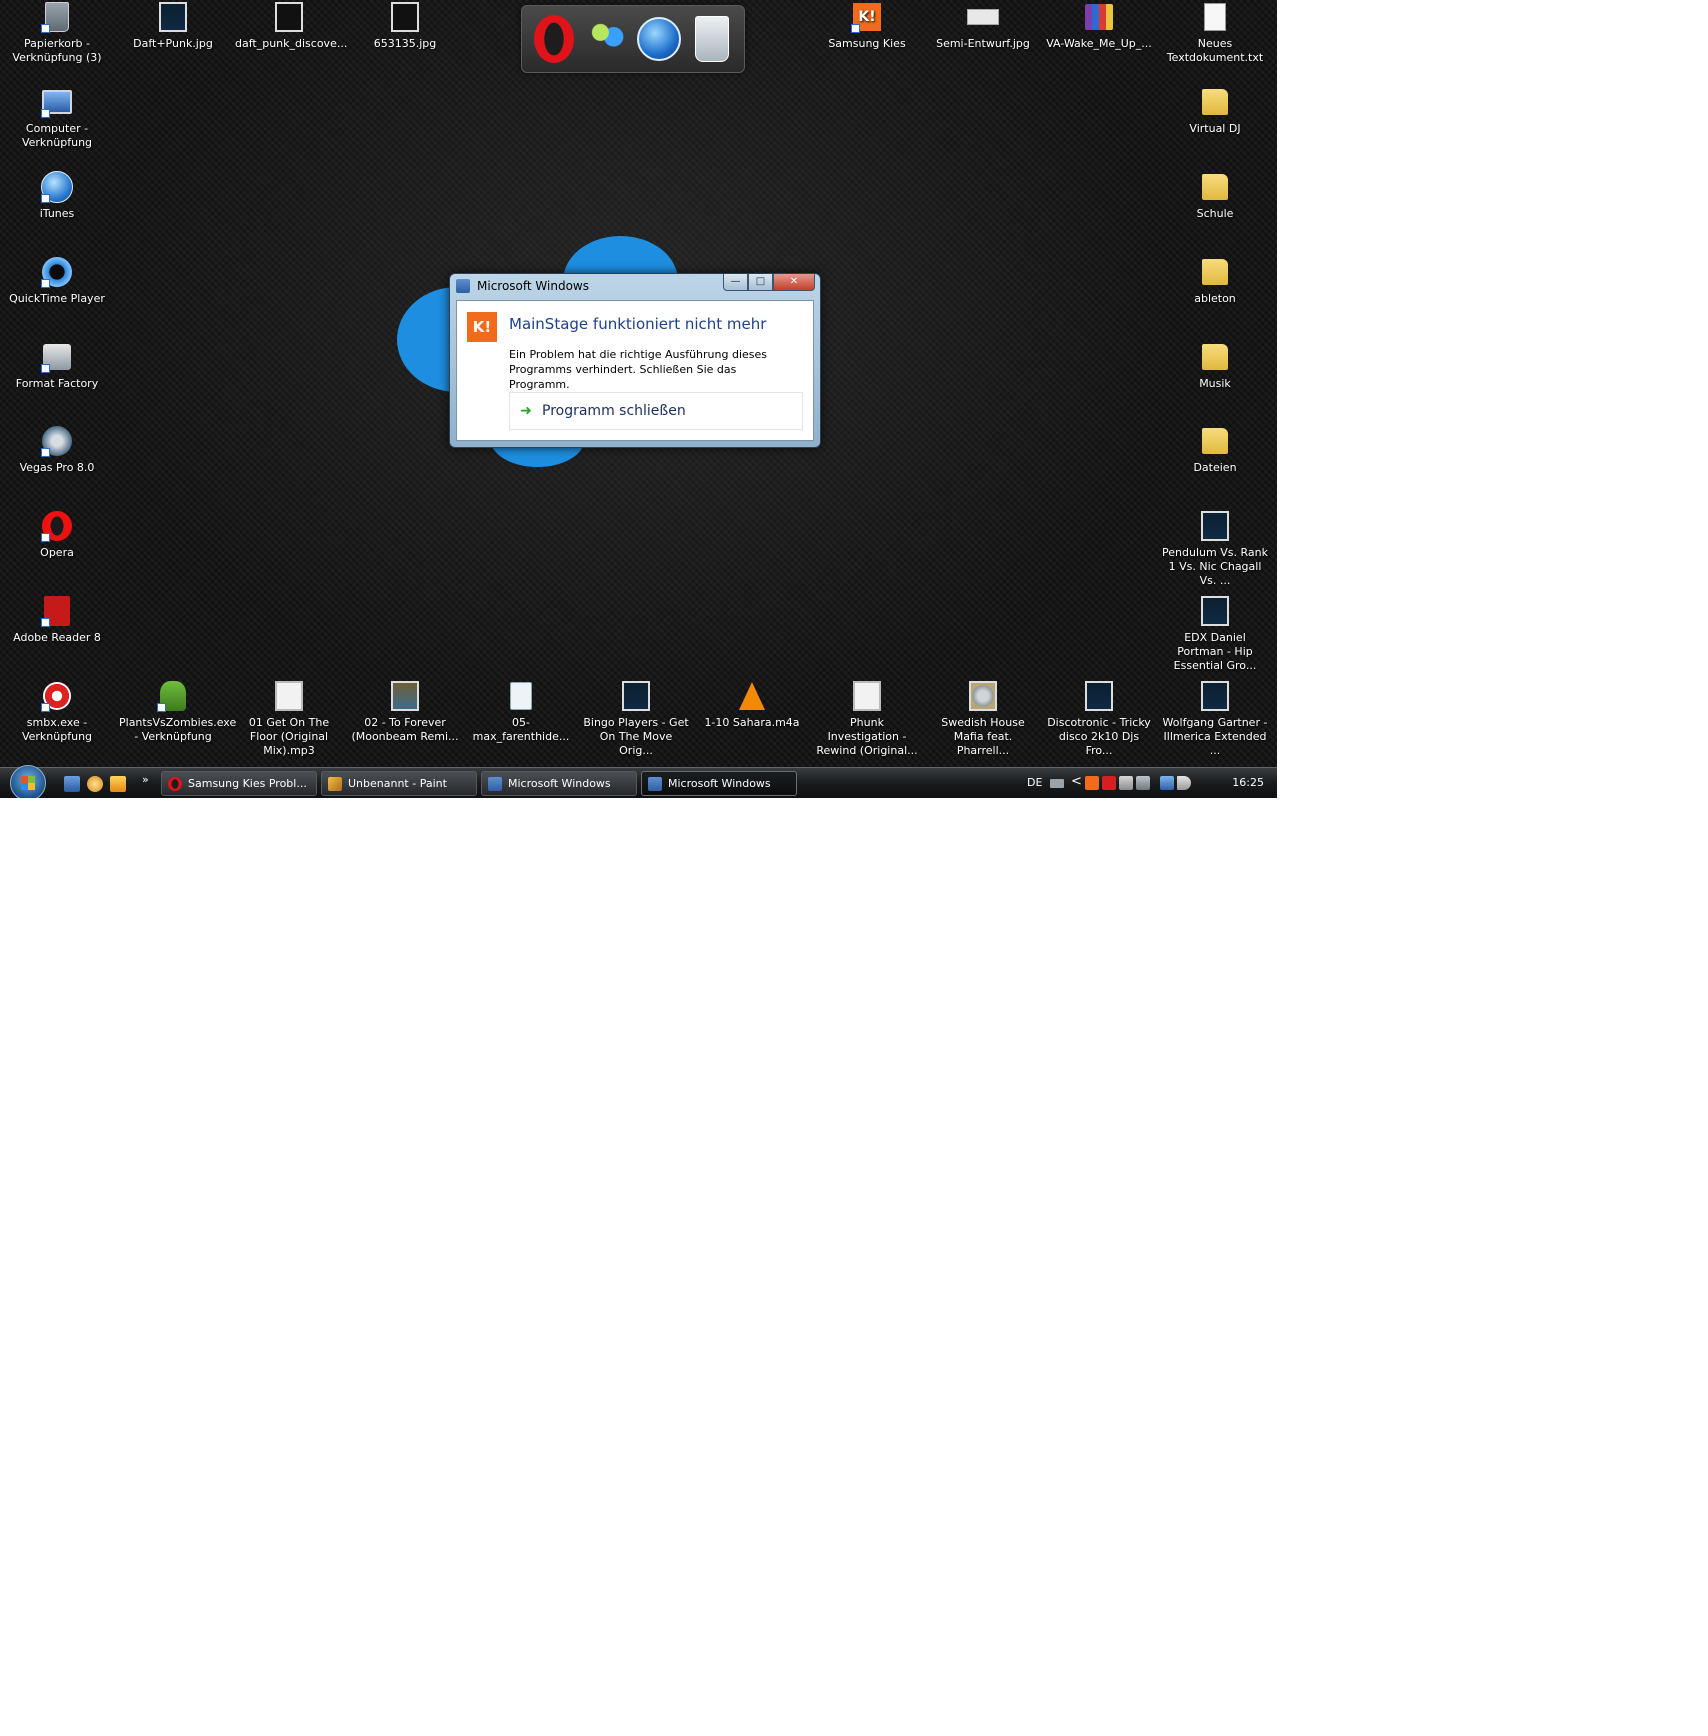 The width and height of the screenshot is (1708, 1736). What do you see at coordinates (173, 26) in the screenshot?
I see `desktop-icon-daft-punk-jpg: Daft+Punk.jpg` at bounding box center [173, 26].